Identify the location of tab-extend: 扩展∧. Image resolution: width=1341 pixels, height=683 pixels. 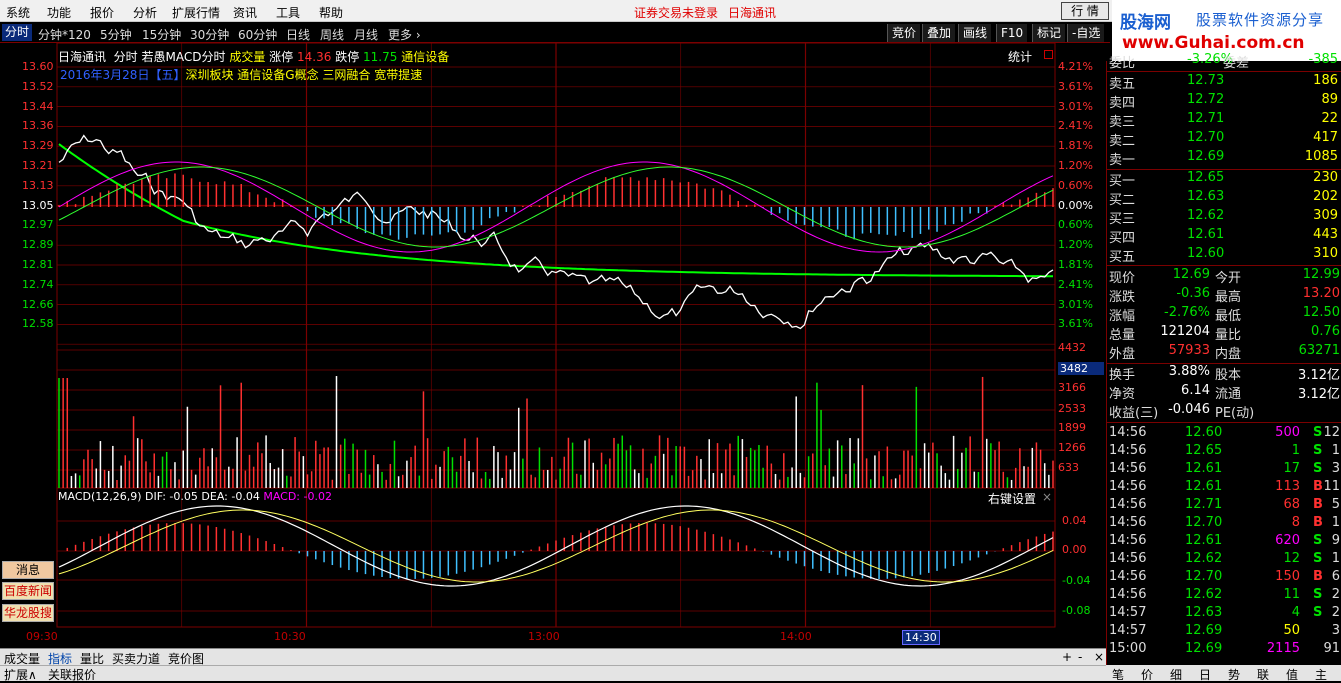
(20, 674).